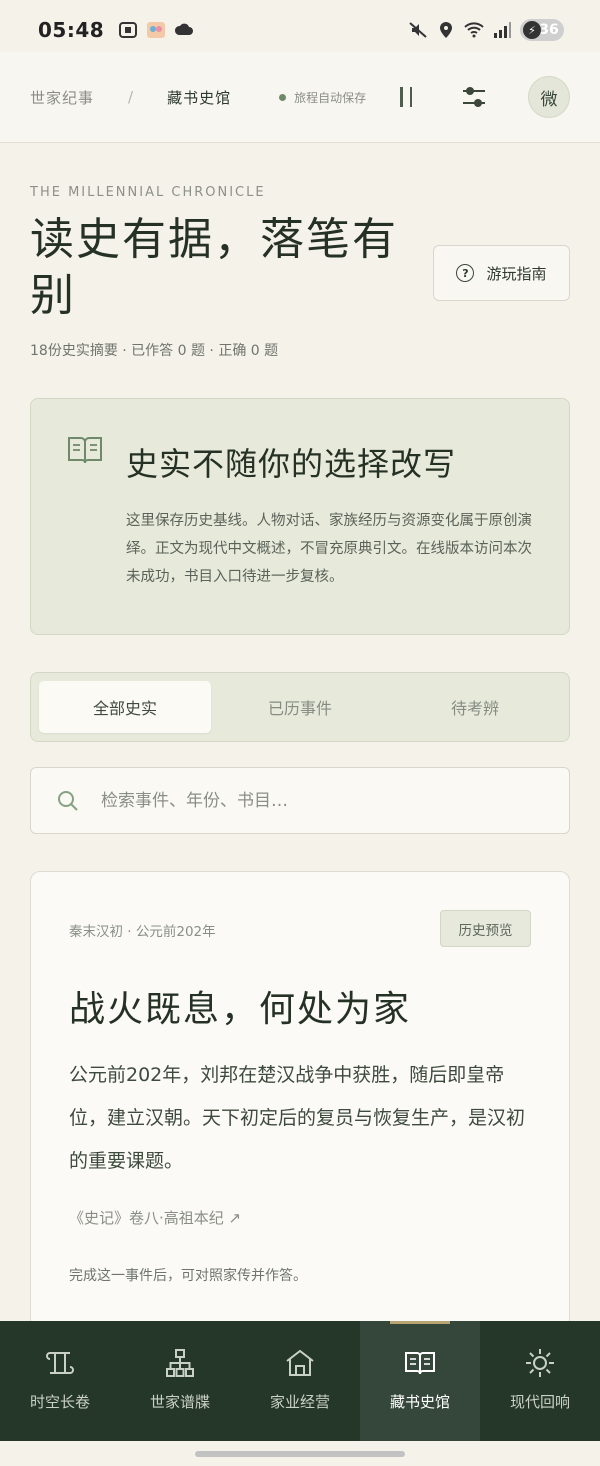  I want to click on avatar: 微, so click(549, 97).